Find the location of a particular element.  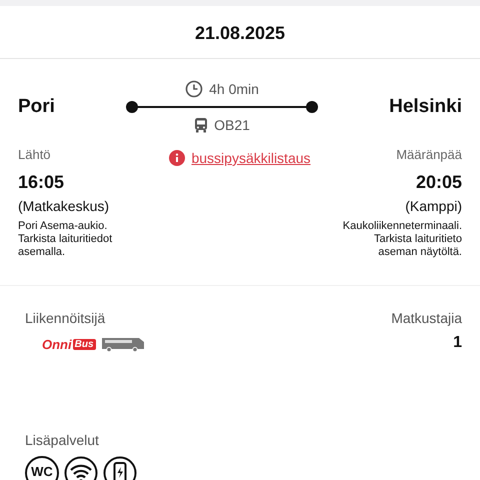

coach-icon is located at coordinates (122, 344).